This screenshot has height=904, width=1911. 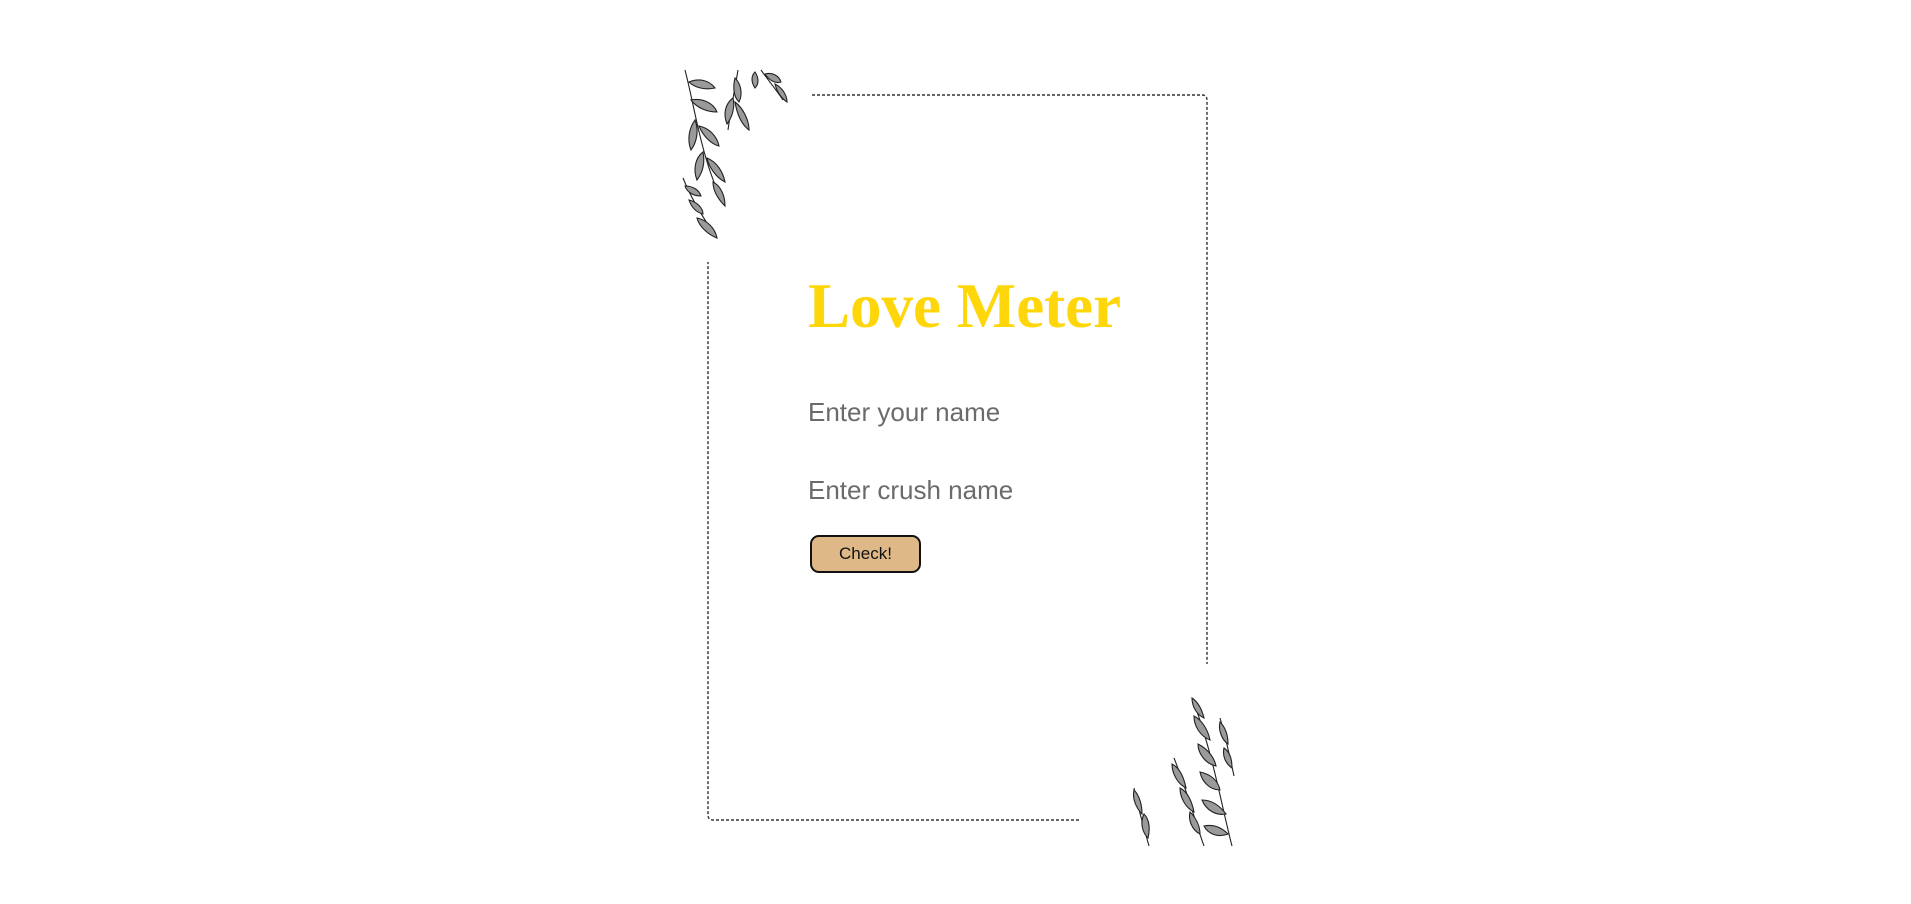 What do you see at coordinates (865, 554) in the screenshot?
I see `check-button: Check!` at bounding box center [865, 554].